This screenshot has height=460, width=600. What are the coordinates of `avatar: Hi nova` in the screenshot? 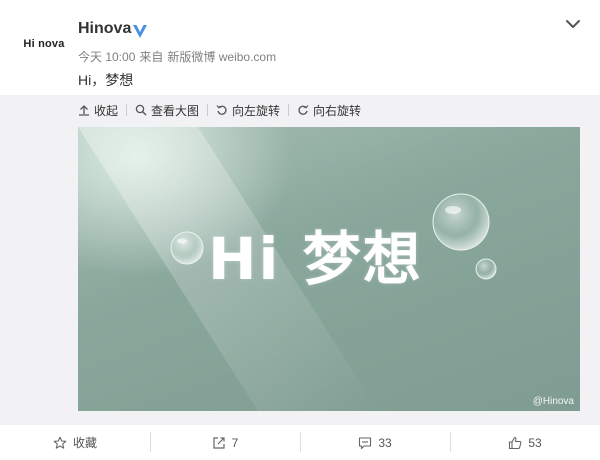 It's located at (44, 44).